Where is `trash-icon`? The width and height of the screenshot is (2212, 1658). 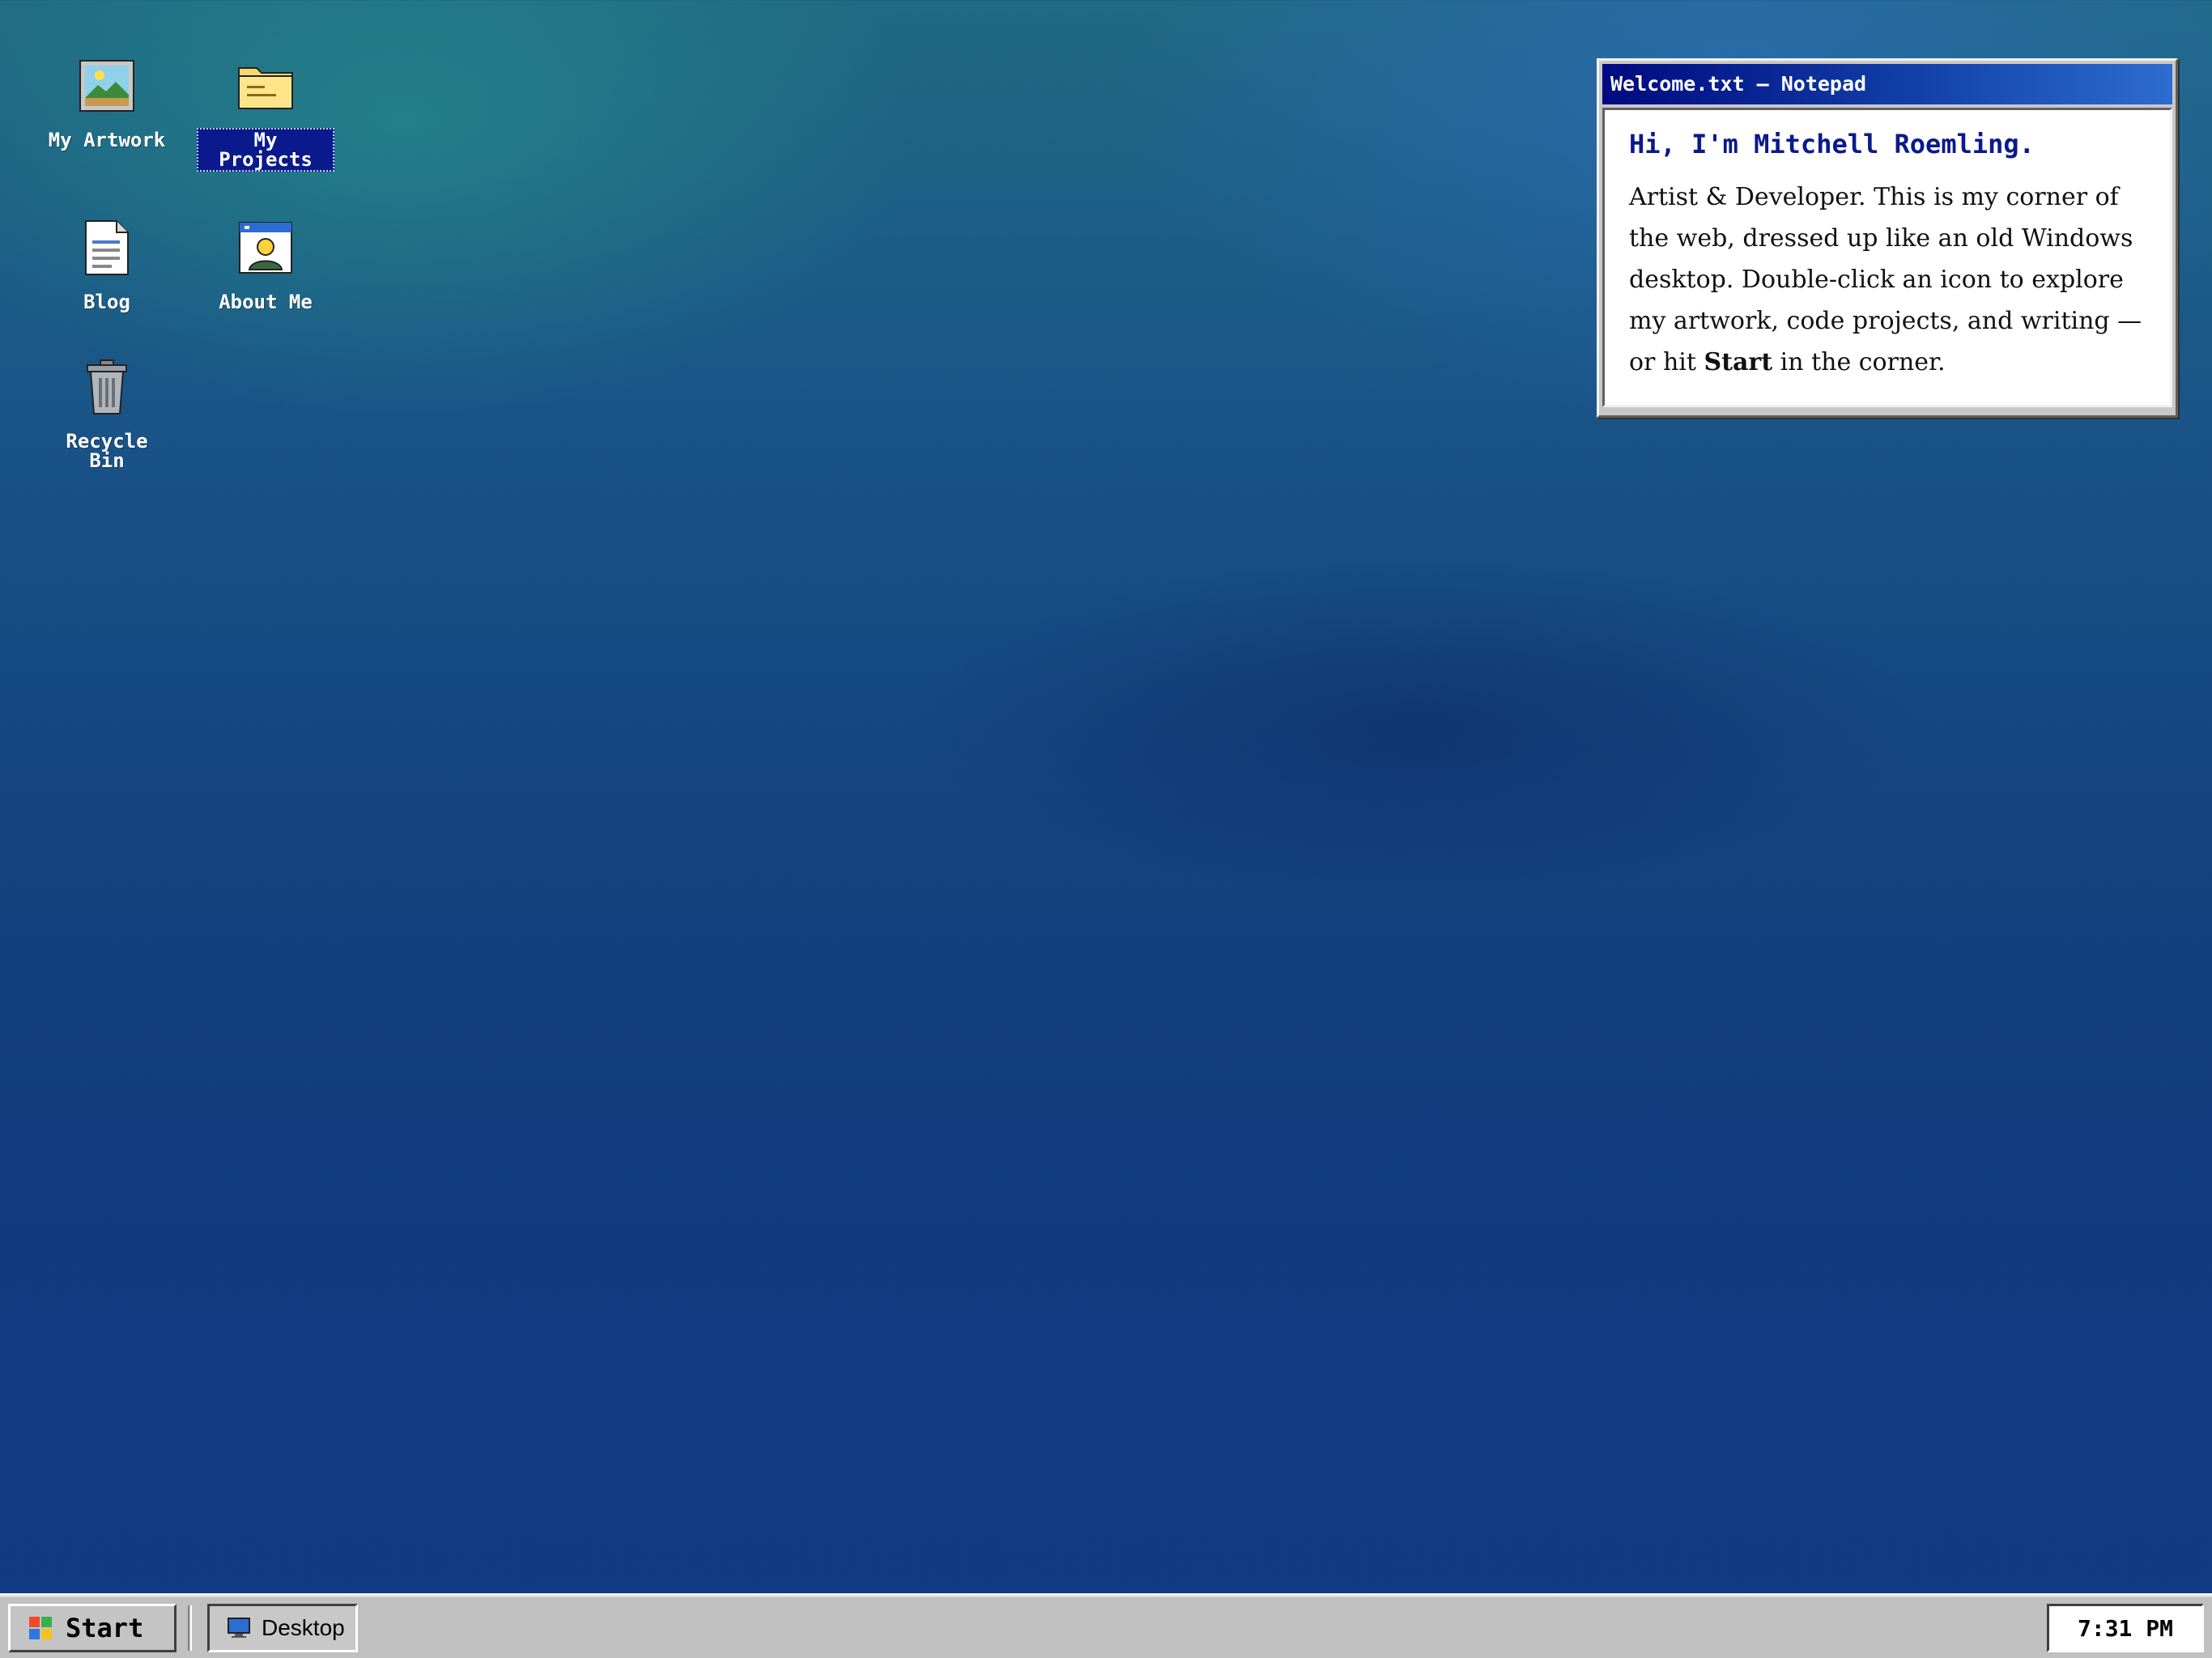 trash-icon is located at coordinates (107, 387).